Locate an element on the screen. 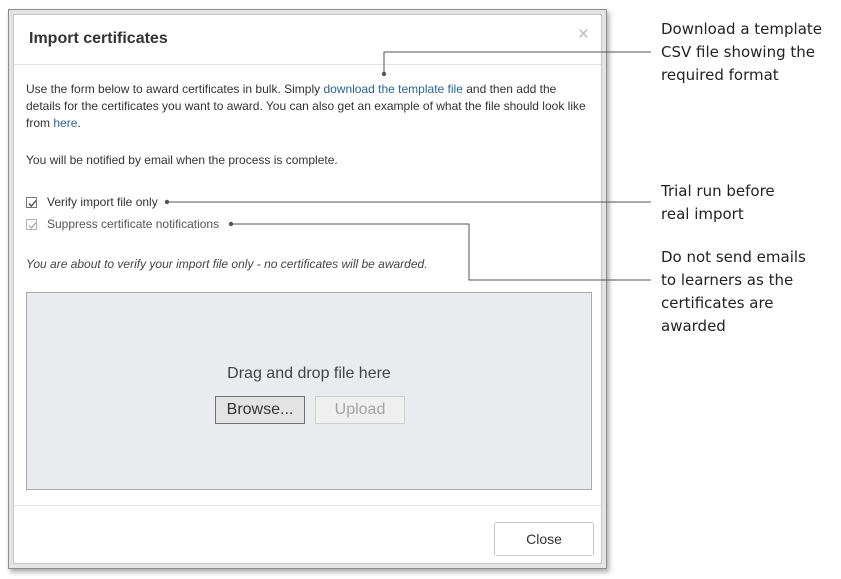  template-leader-dot is located at coordinates (384, 74).